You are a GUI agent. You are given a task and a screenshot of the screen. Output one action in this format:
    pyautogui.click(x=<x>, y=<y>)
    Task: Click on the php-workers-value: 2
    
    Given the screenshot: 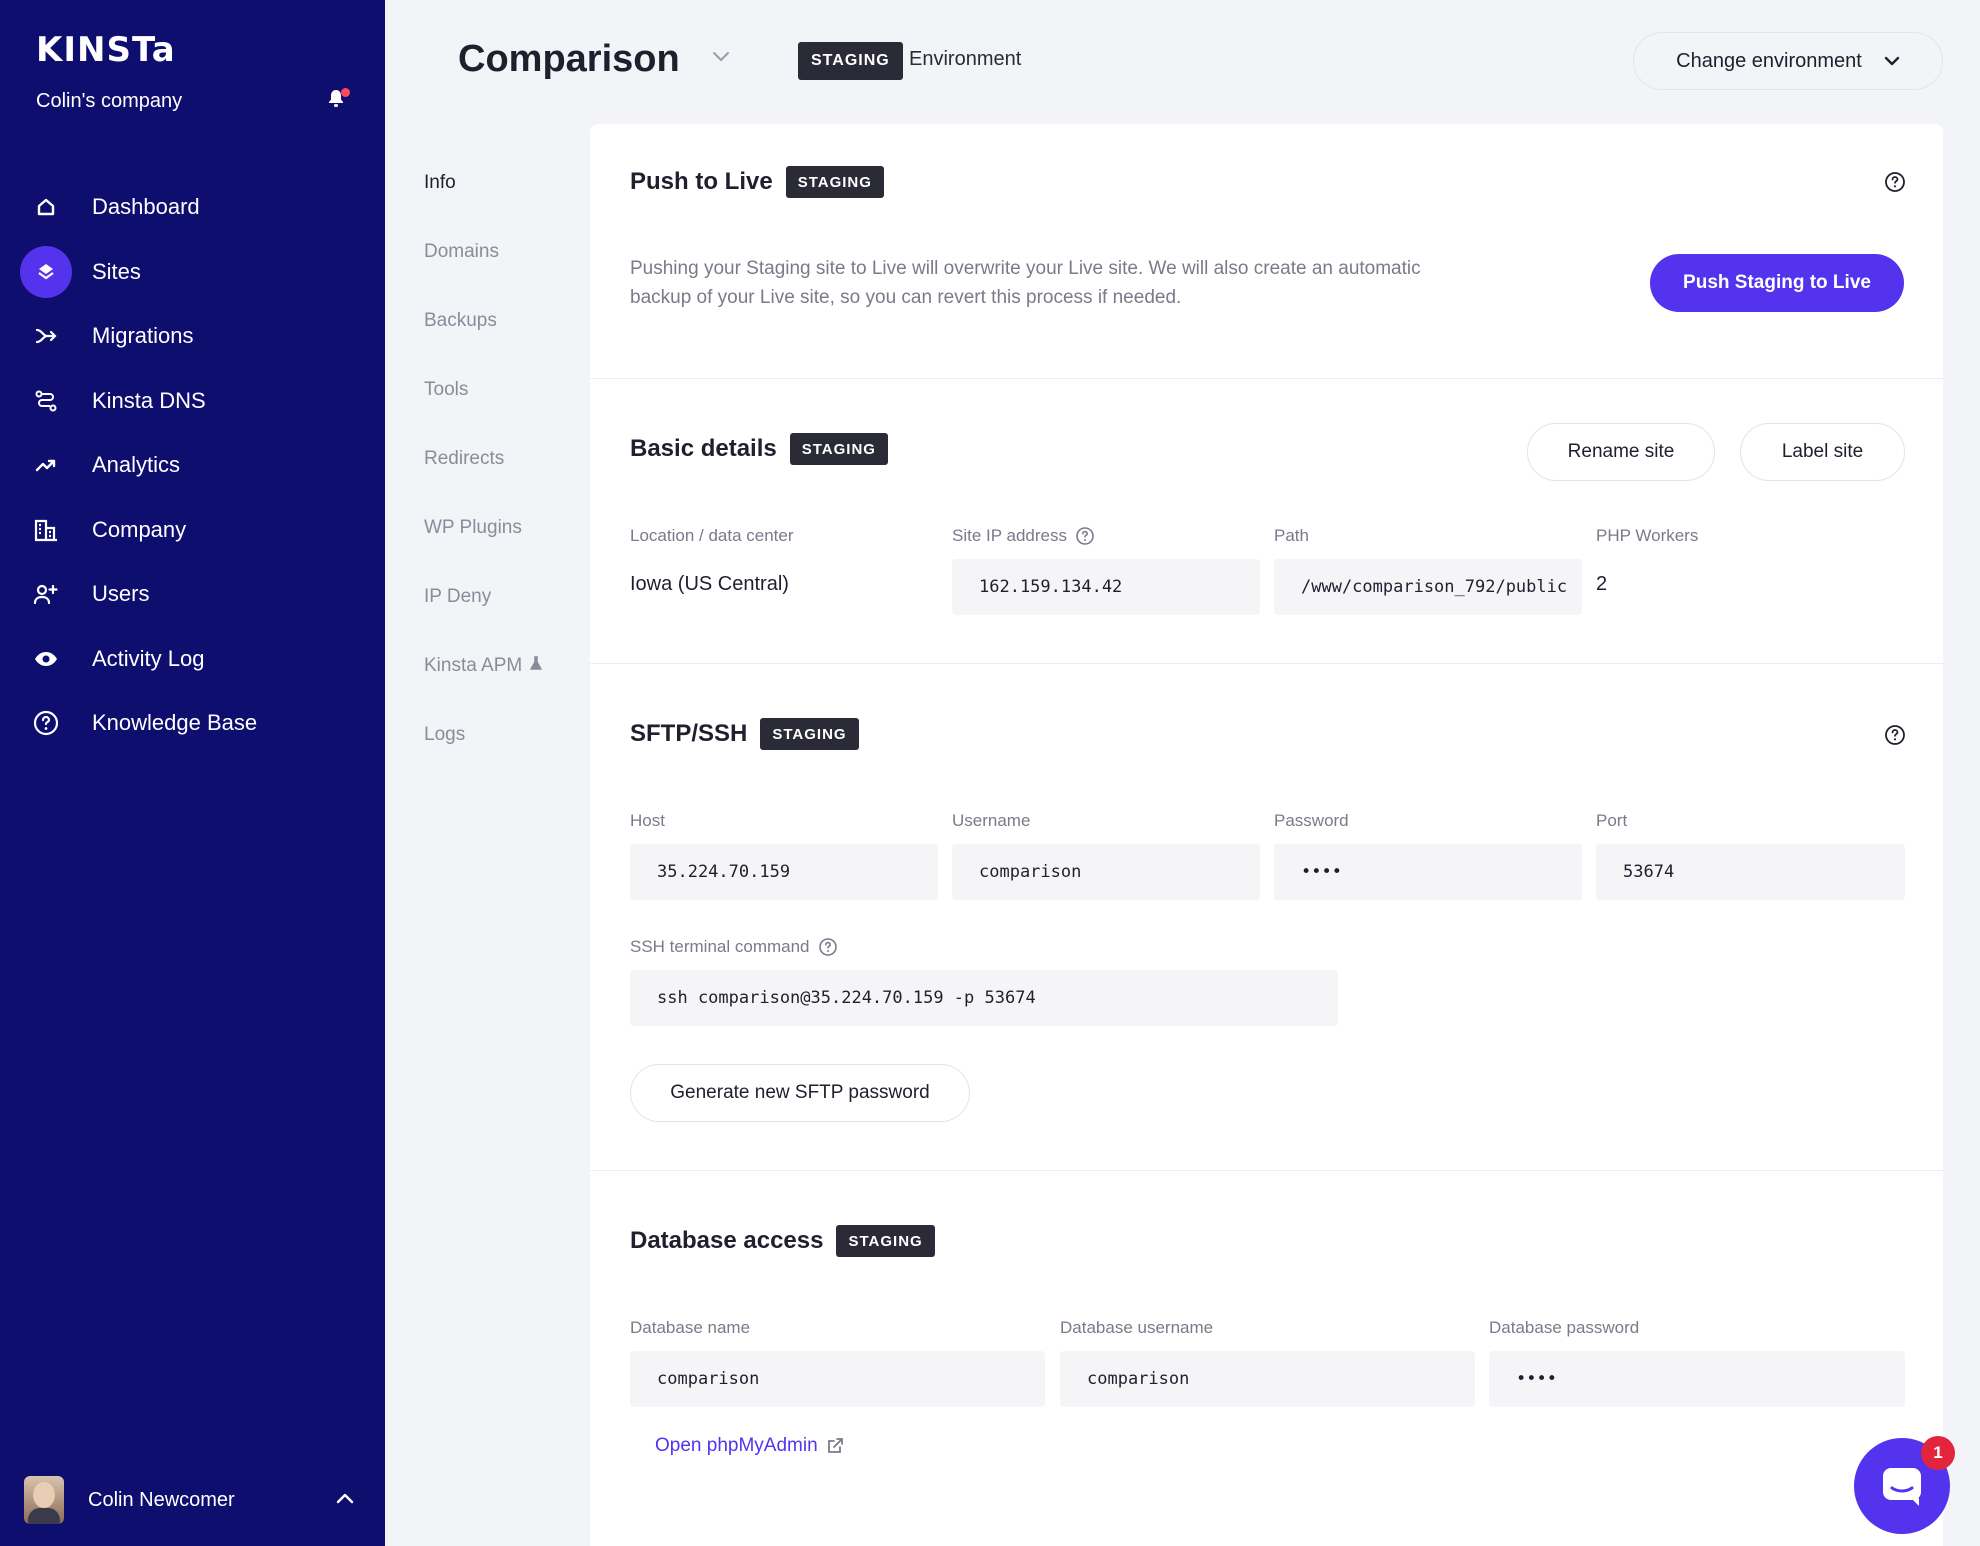 What is the action you would take?
    pyautogui.click(x=1602, y=584)
    